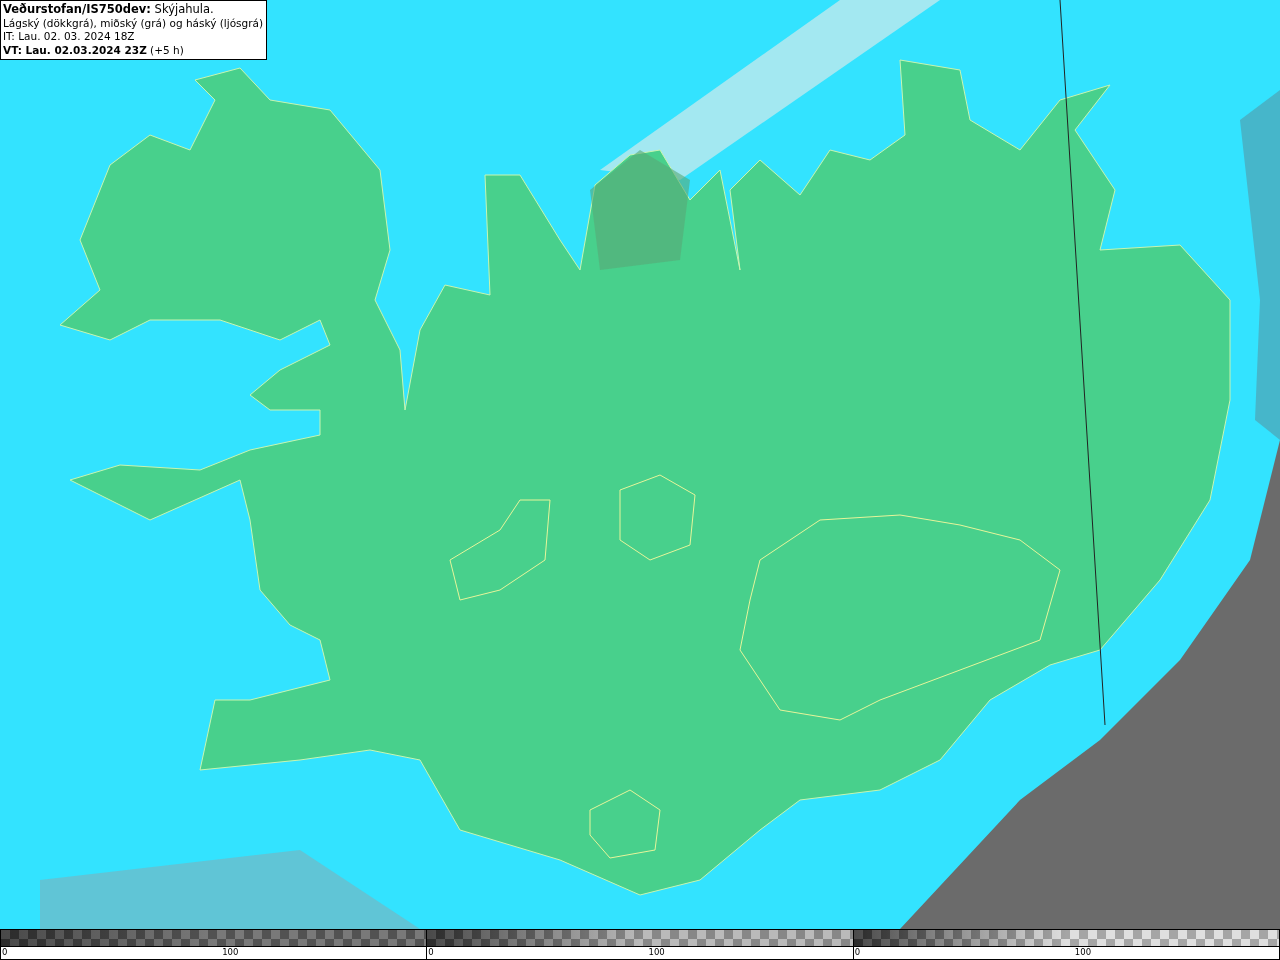  I want to click on info-text: IT: Lau. 02. 03. 2024 18Z, so click(69, 37).